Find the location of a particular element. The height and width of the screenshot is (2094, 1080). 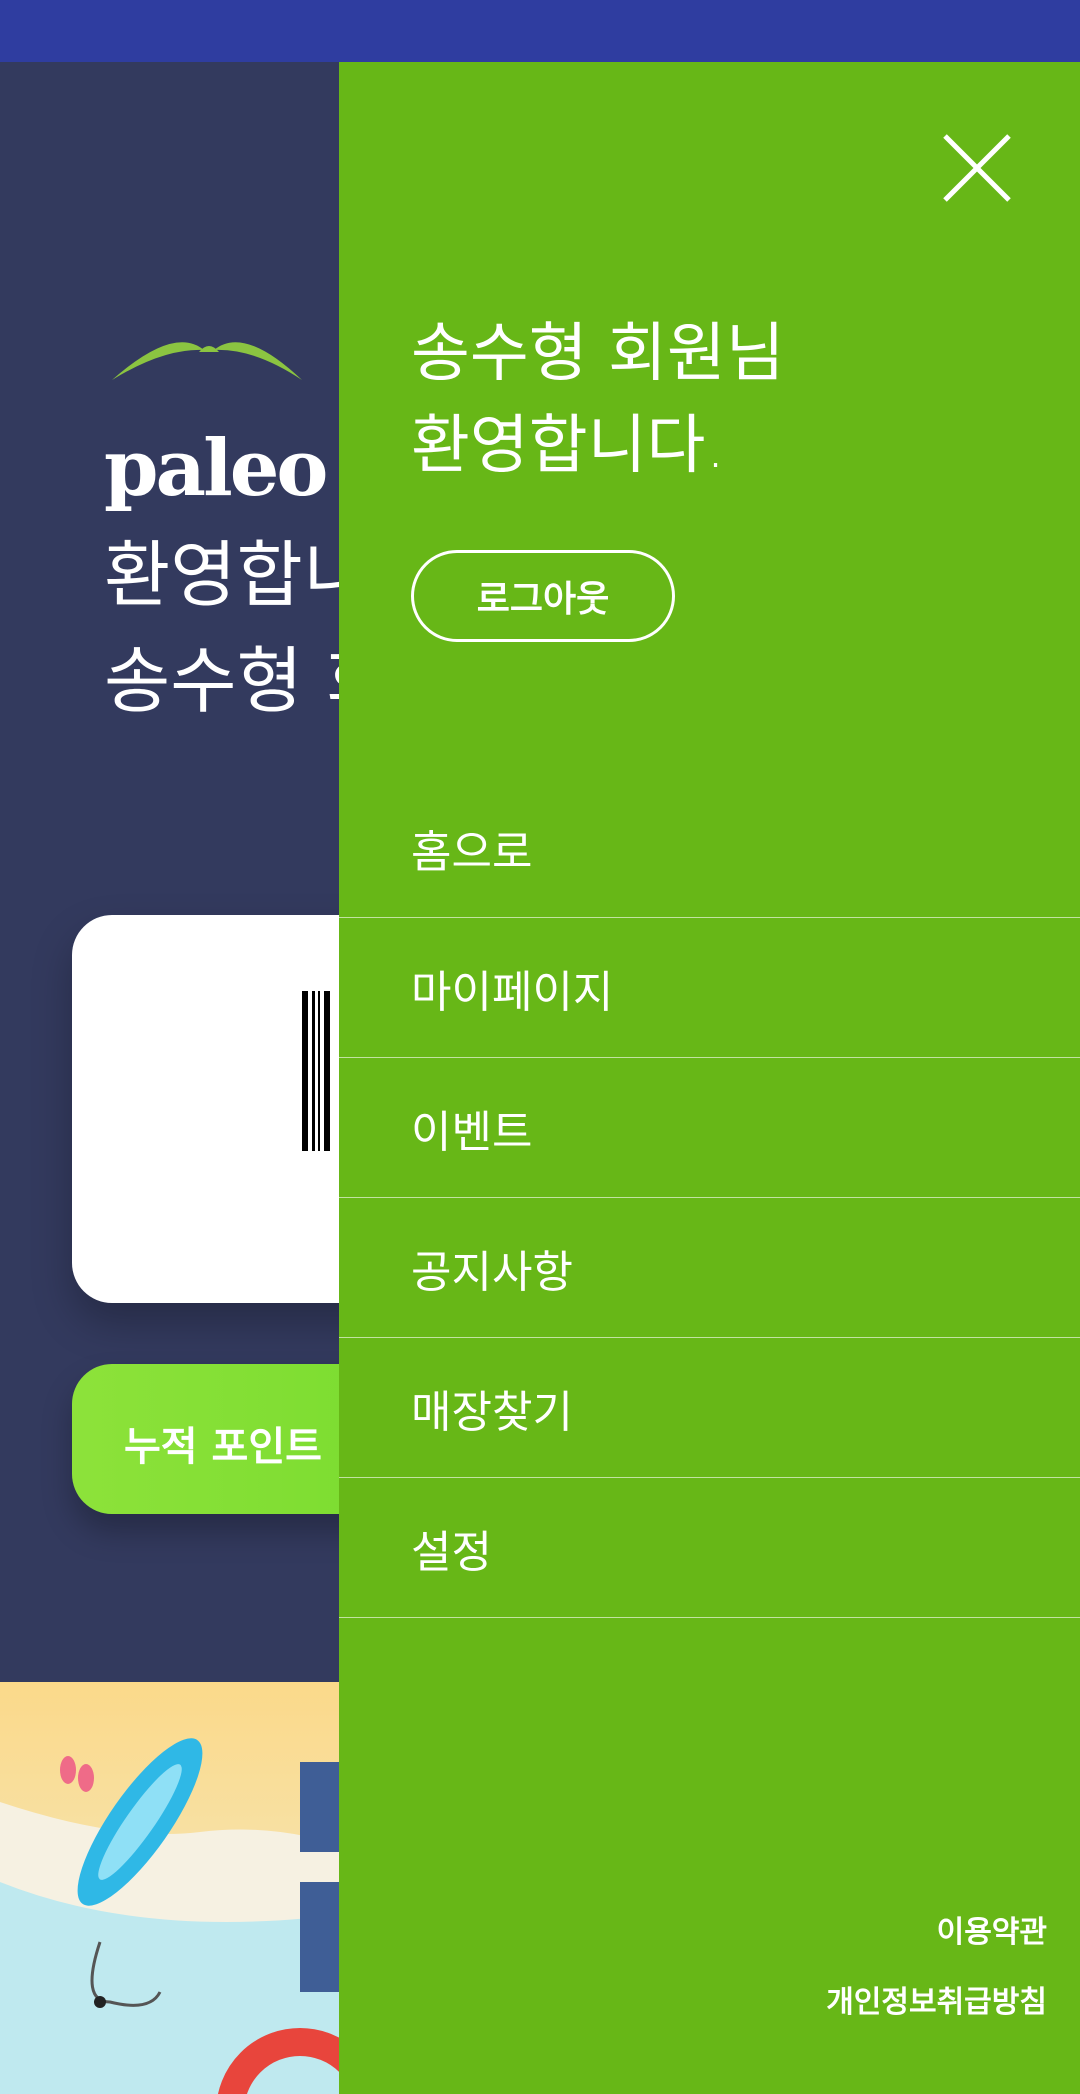

leaf-icon is located at coordinates (207, 361).